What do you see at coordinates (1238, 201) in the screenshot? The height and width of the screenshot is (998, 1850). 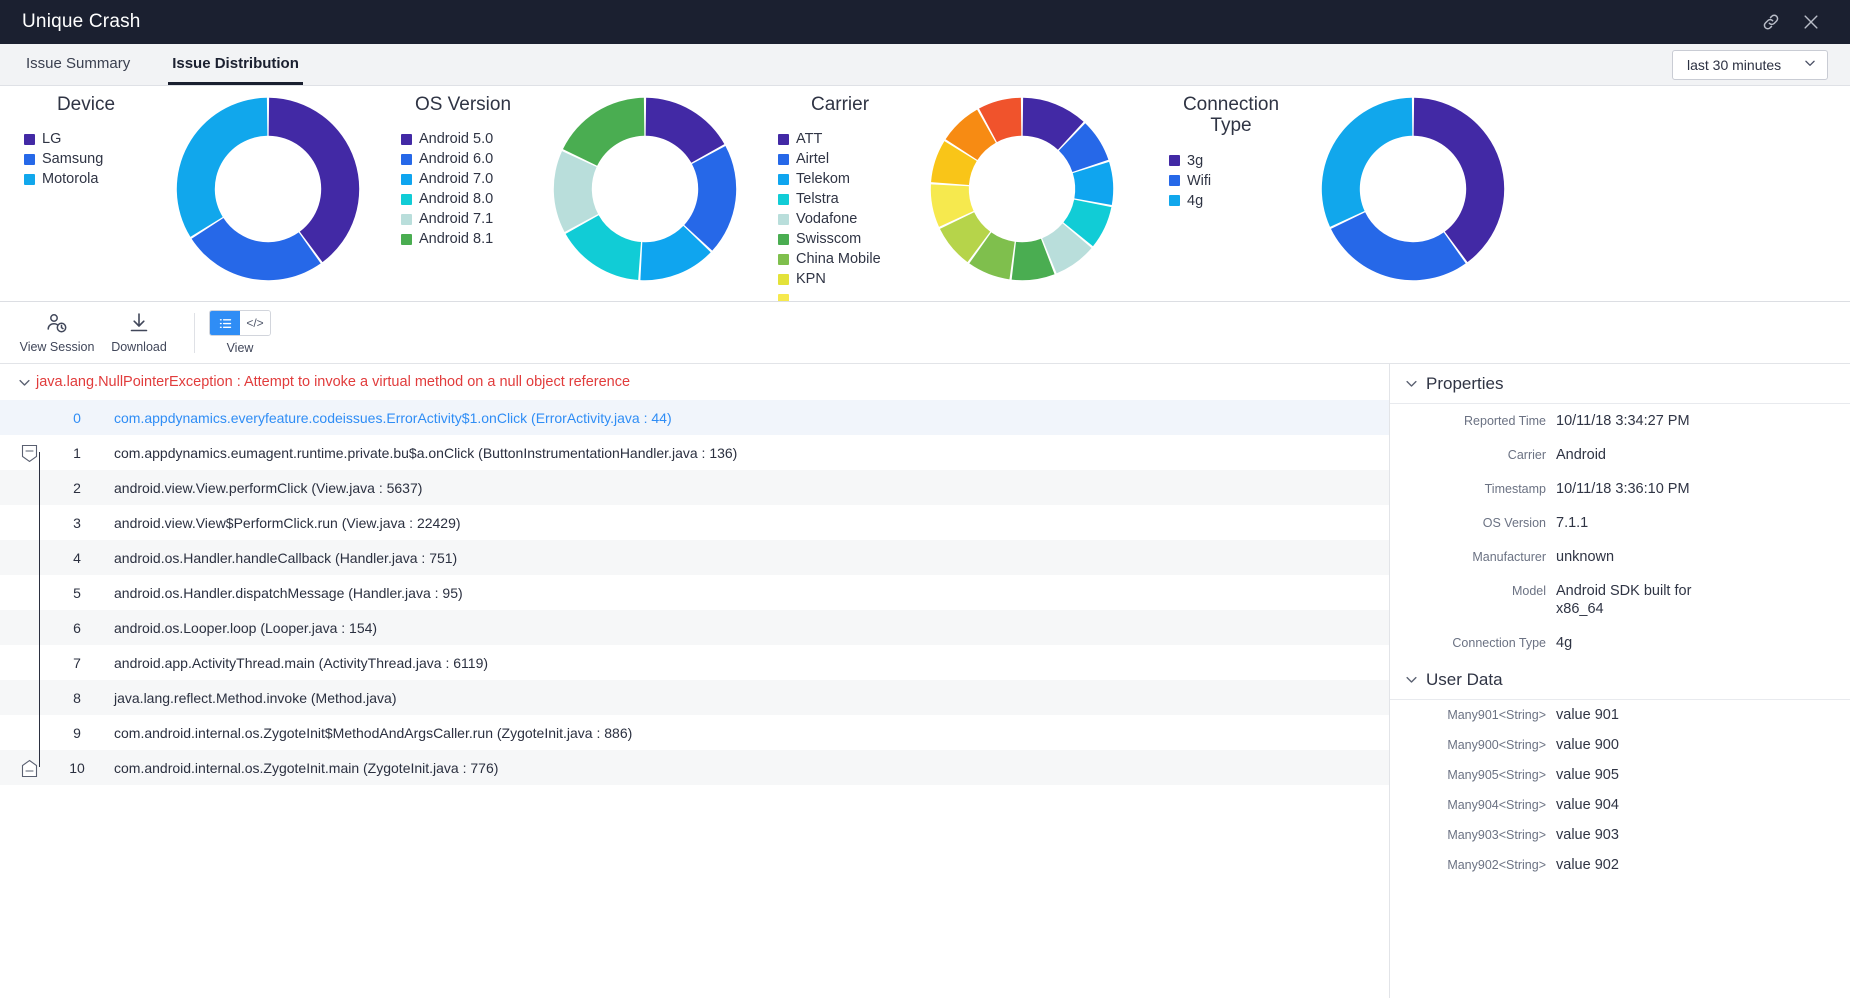 I see `legend-item: 4g` at bounding box center [1238, 201].